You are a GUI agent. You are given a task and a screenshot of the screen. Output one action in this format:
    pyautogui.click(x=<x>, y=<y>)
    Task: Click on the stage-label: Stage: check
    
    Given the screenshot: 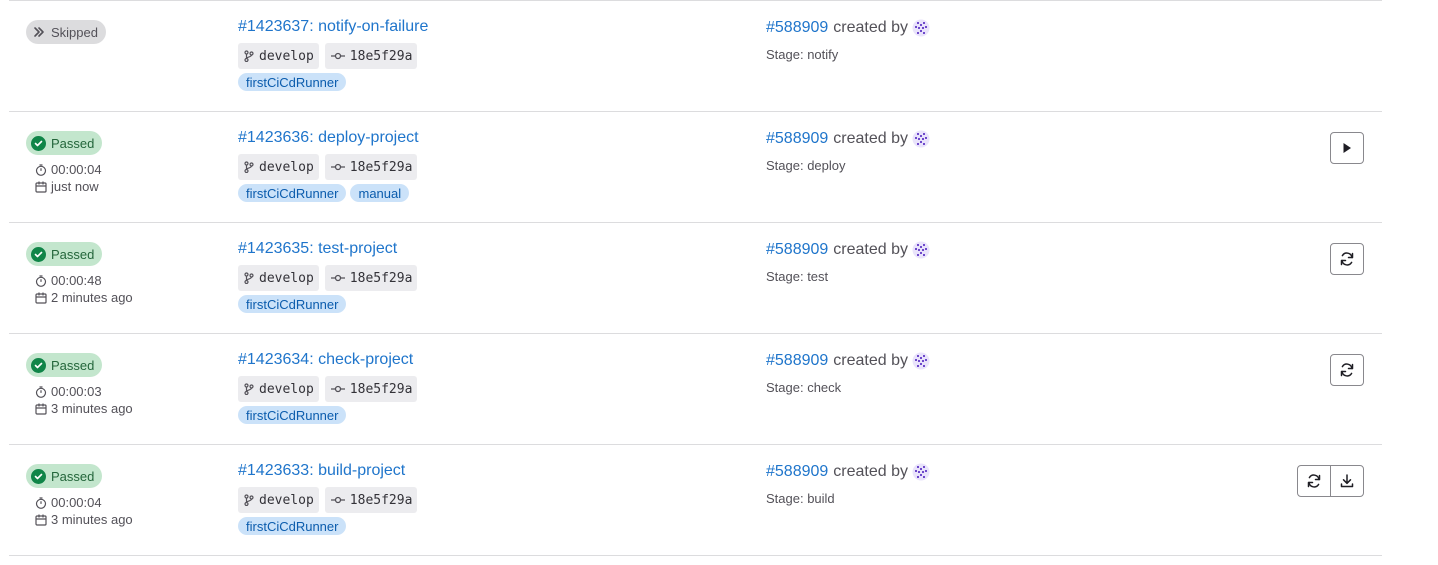 What is the action you would take?
    pyautogui.click(x=804, y=387)
    